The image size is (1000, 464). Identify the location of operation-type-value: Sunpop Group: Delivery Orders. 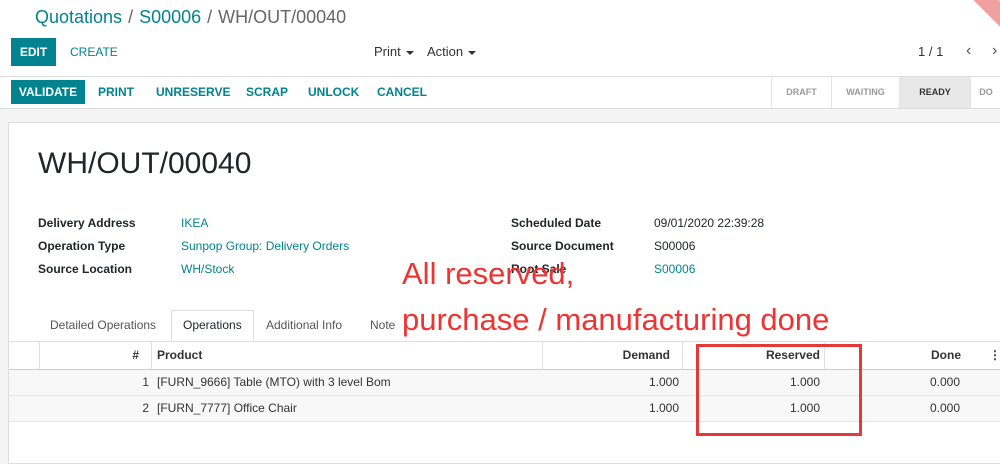
(265, 246).